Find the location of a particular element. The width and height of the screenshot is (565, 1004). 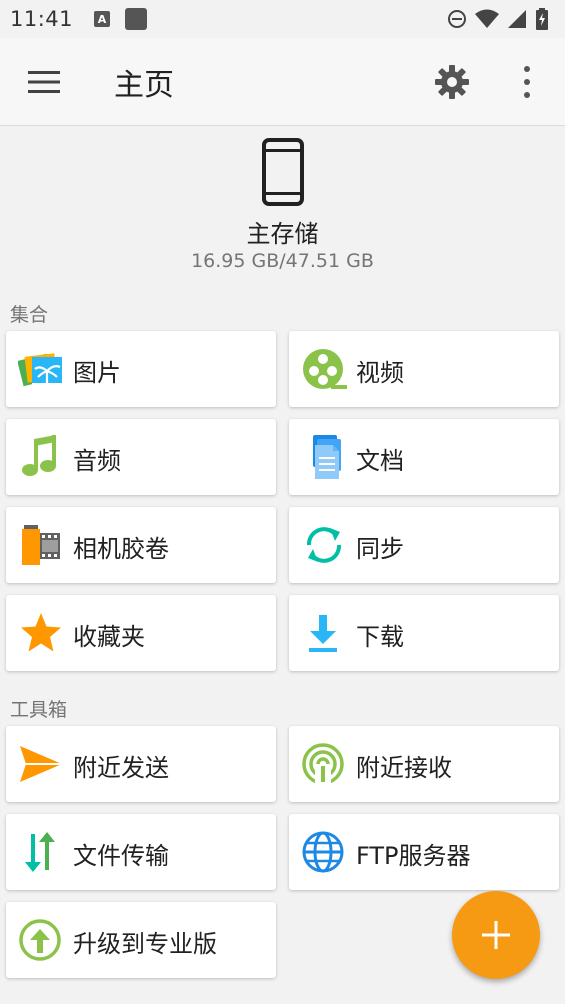

tool-upgrade-pro: 升级到专业版 is located at coordinates (141, 940).